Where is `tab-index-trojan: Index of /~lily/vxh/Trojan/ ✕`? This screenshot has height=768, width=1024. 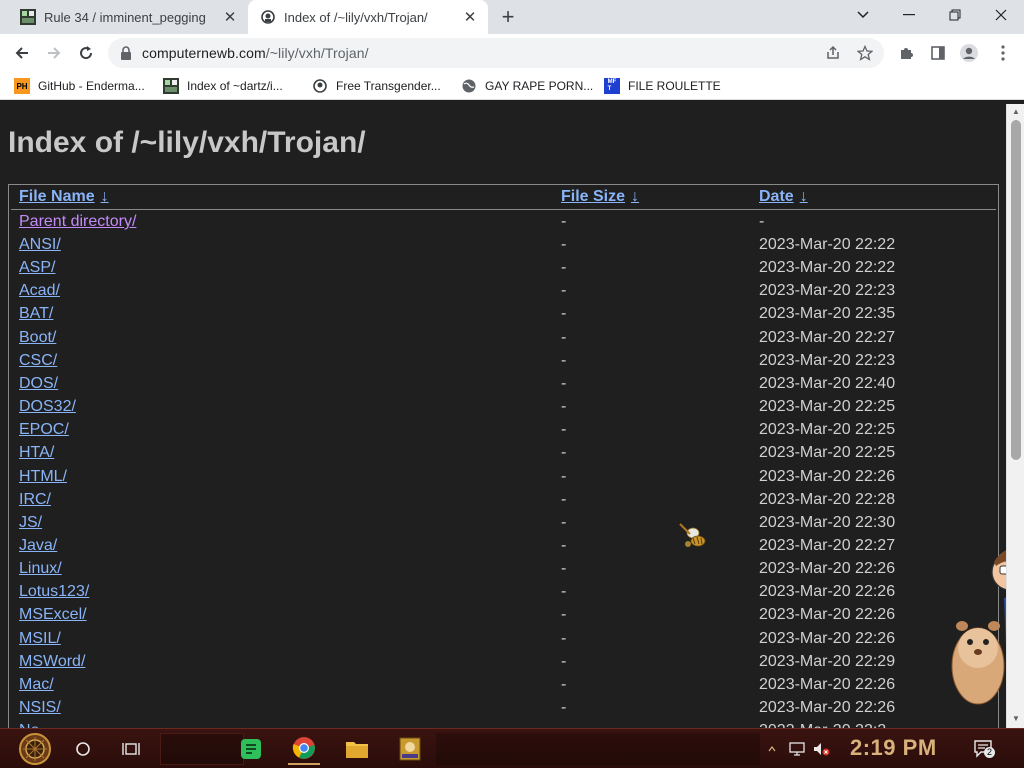
tab-index-trojan: Index of /~lily/vxh/Trojan/ ✕ is located at coordinates (368, 17).